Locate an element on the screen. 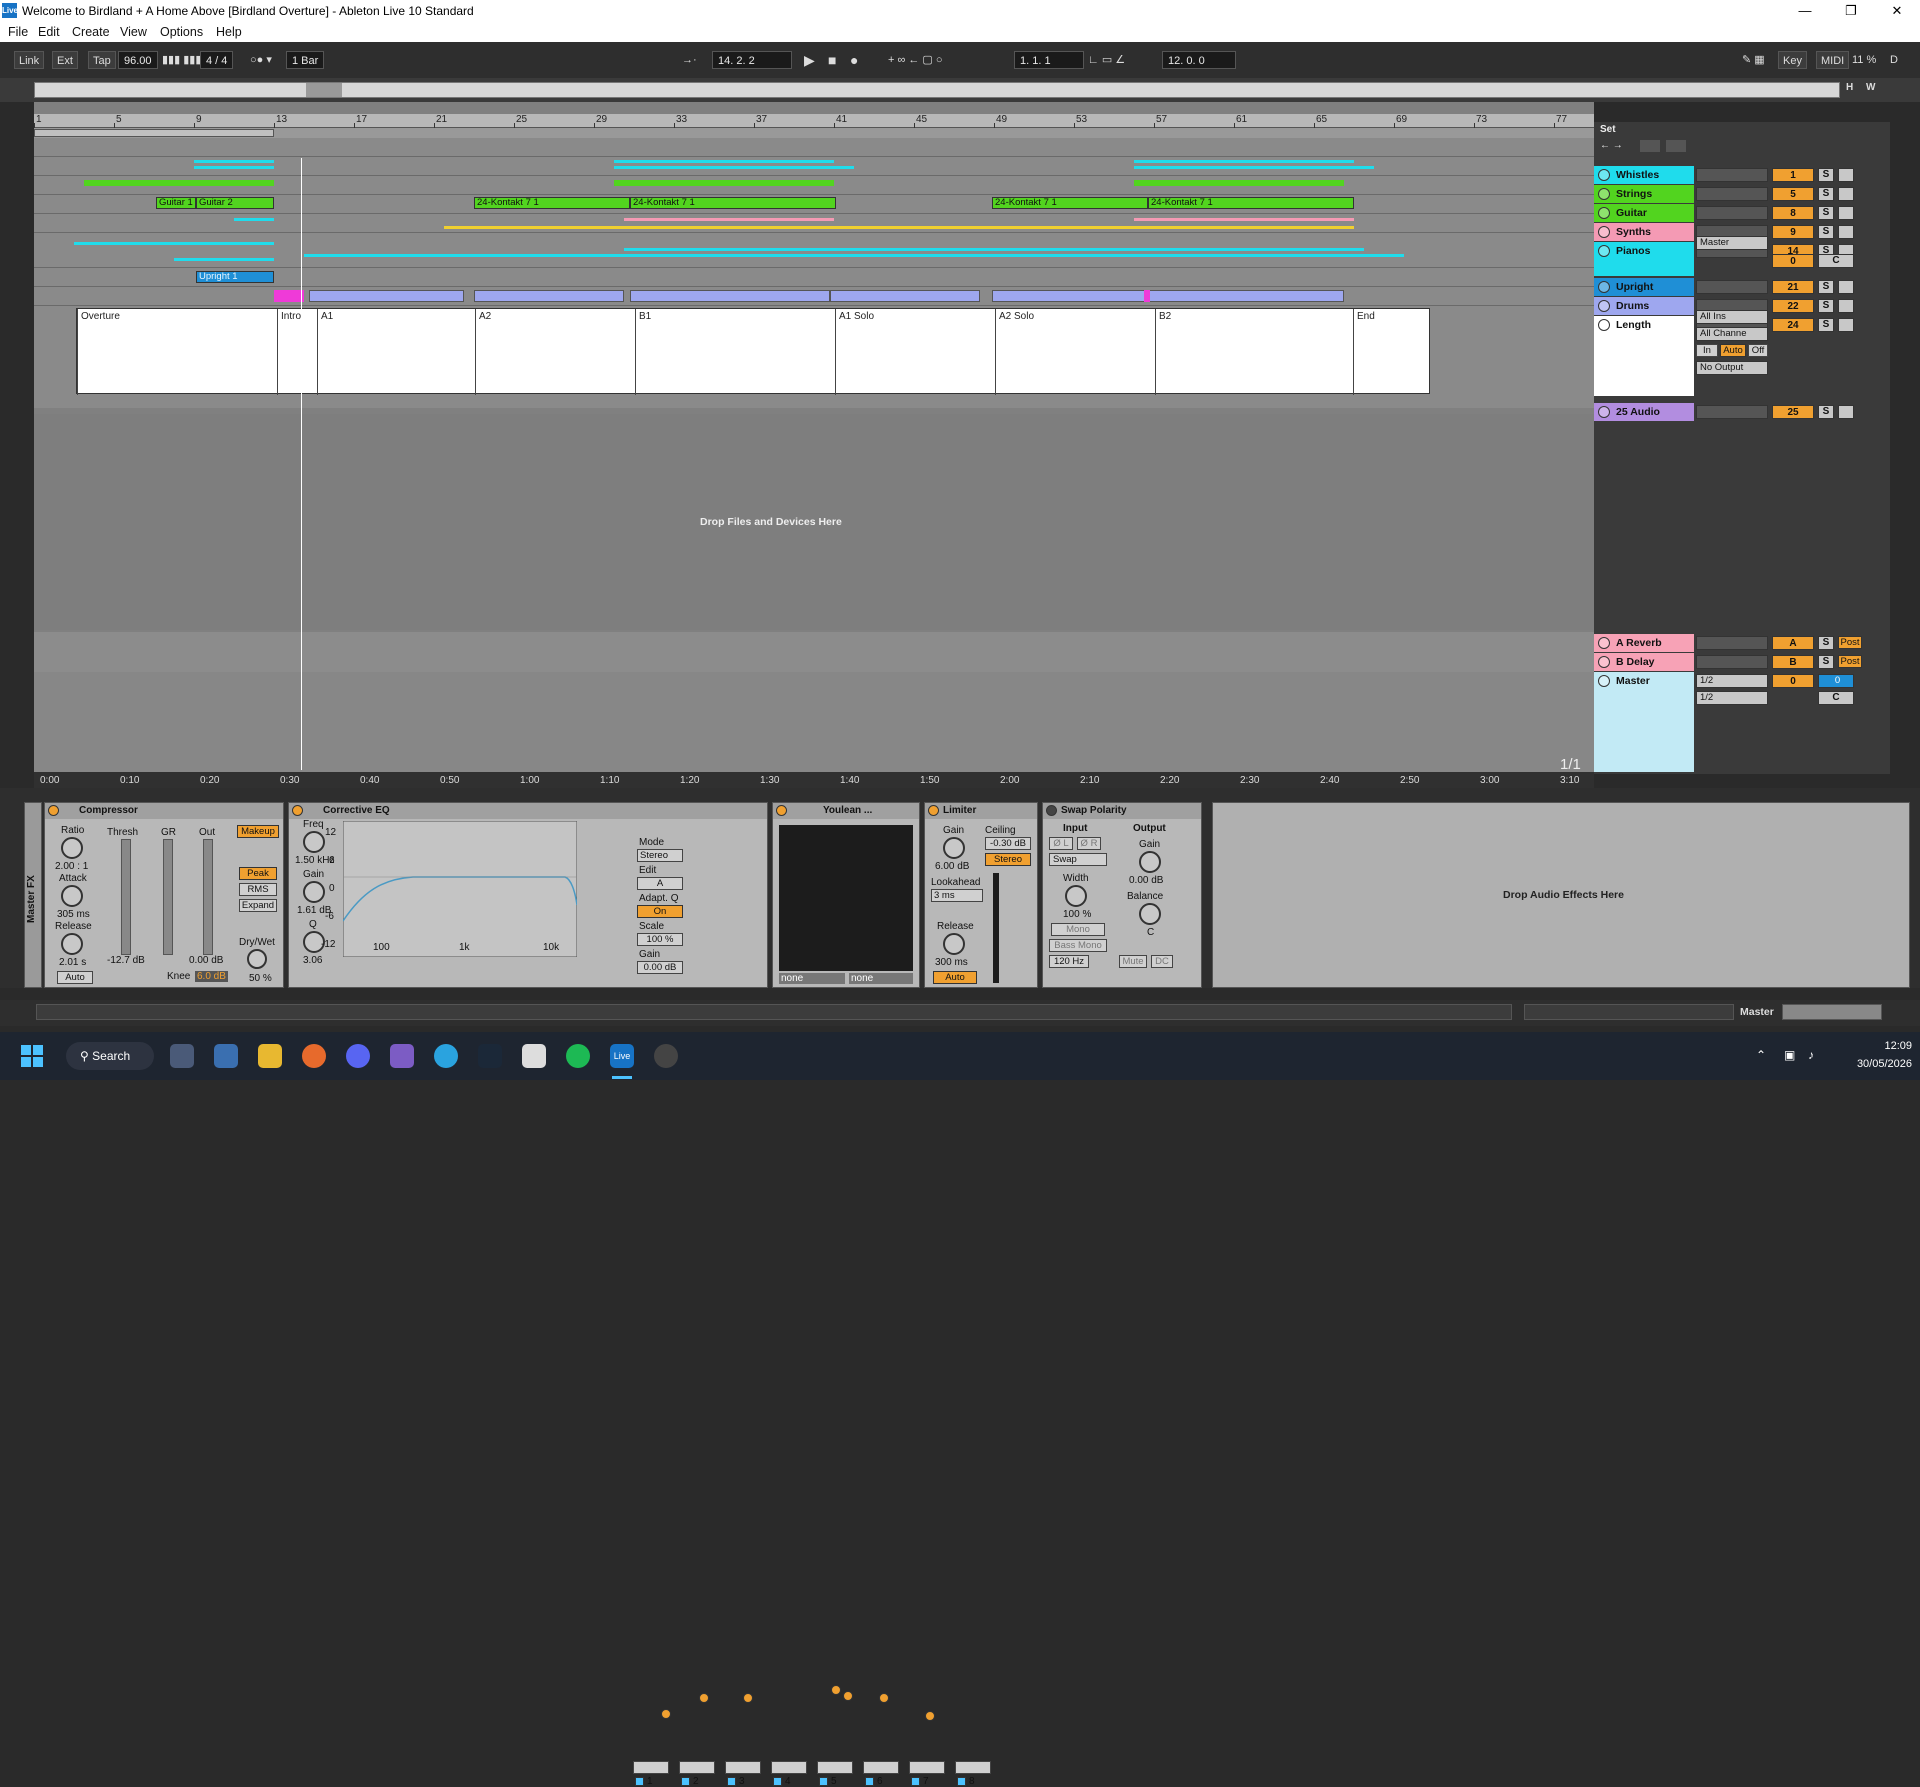 The image size is (1920, 1787). menu-help: Help is located at coordinates (229, 32).